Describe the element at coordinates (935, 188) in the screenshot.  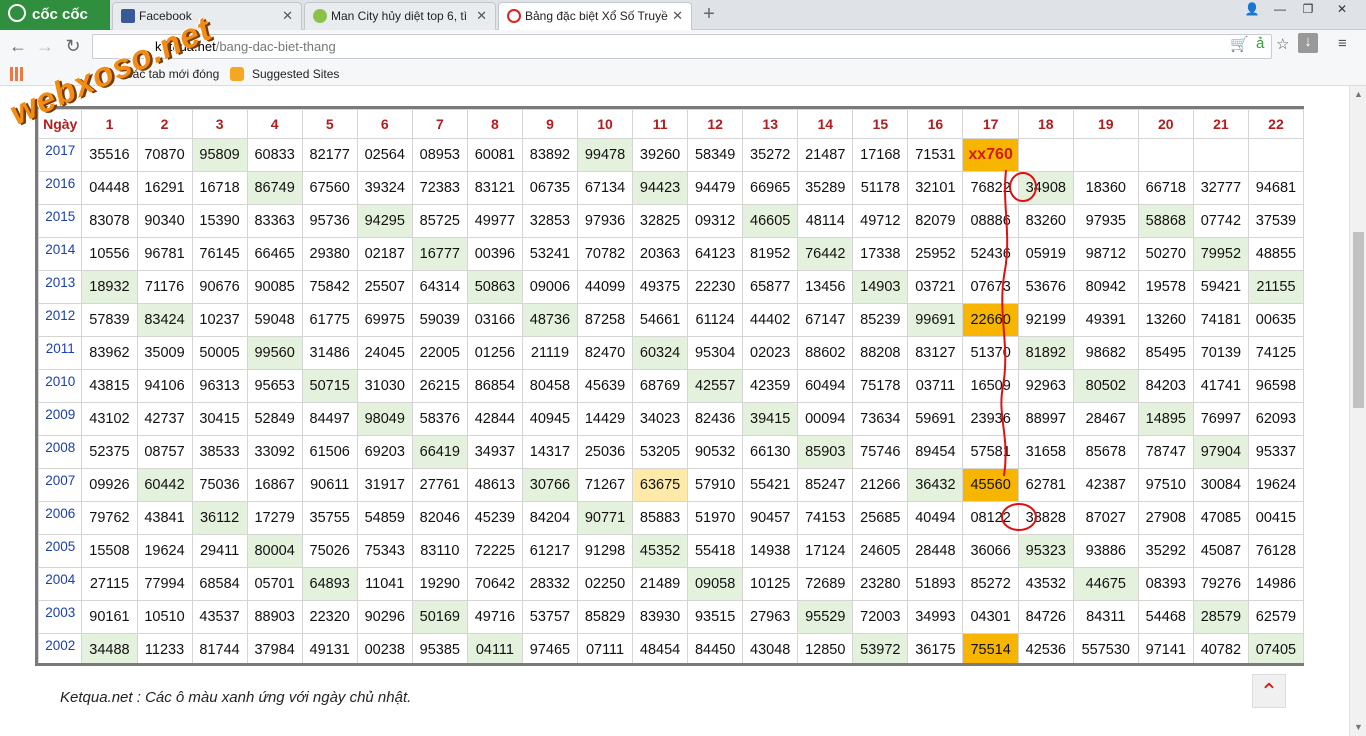
I see `prize-cell: 32101` at that location.